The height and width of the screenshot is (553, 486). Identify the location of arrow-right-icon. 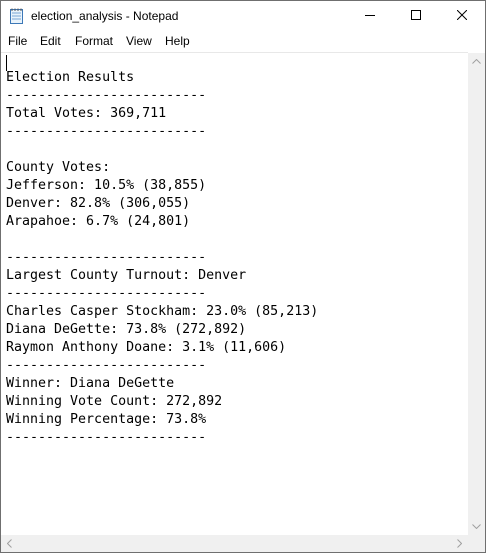
(459, 543).